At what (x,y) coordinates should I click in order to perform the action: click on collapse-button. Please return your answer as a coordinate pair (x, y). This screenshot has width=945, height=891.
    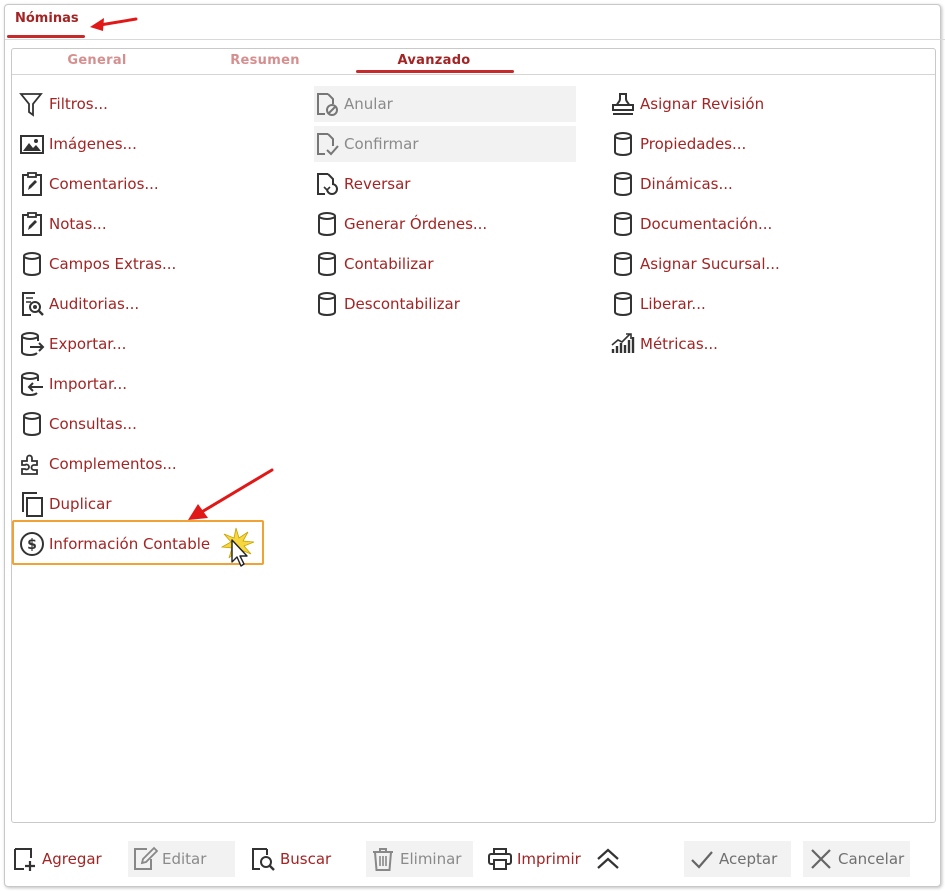
    Looking at the image, I should click on (609, 859).